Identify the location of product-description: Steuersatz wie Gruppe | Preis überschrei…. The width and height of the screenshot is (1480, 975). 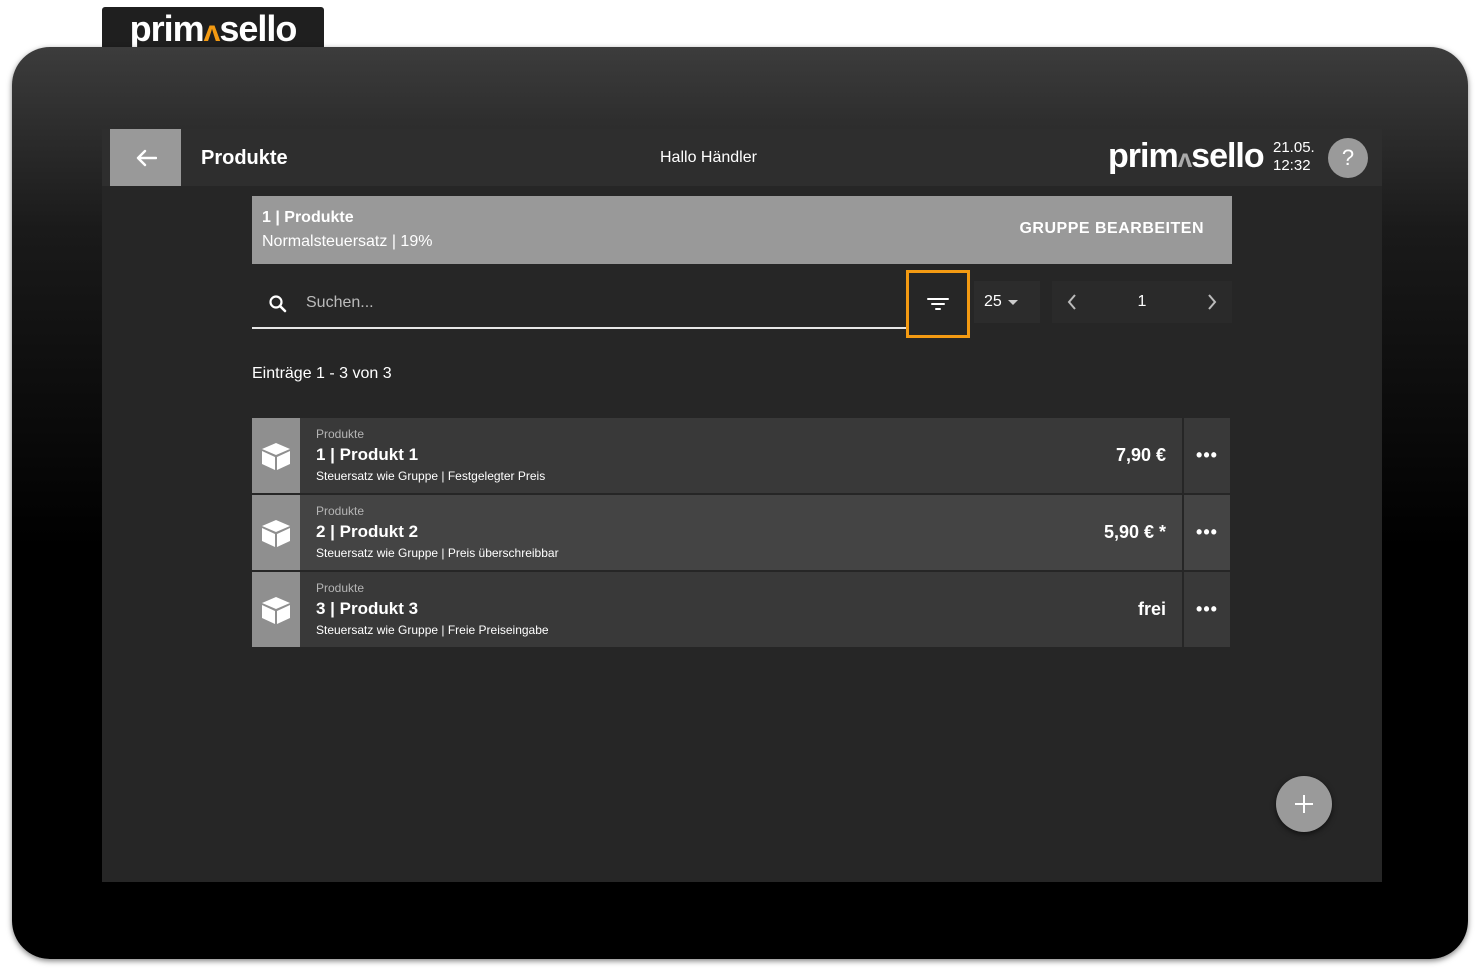
(437, 553).